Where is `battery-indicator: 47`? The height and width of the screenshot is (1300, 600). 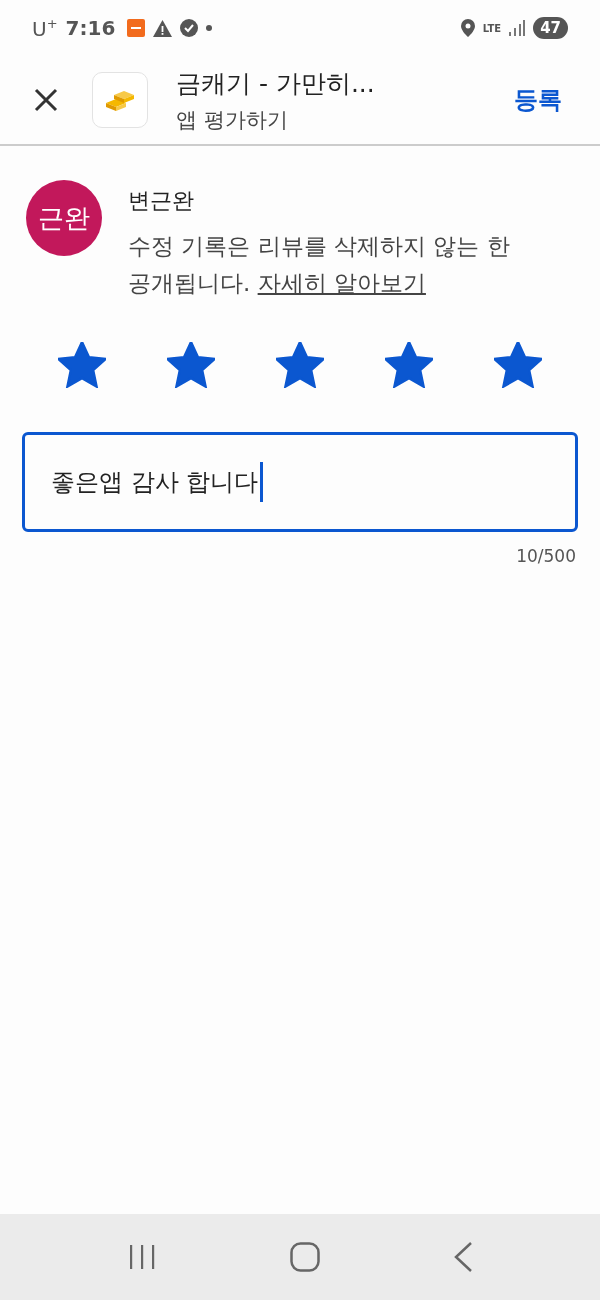
battery-indicator: 47 is located at coordinates (550, 28).